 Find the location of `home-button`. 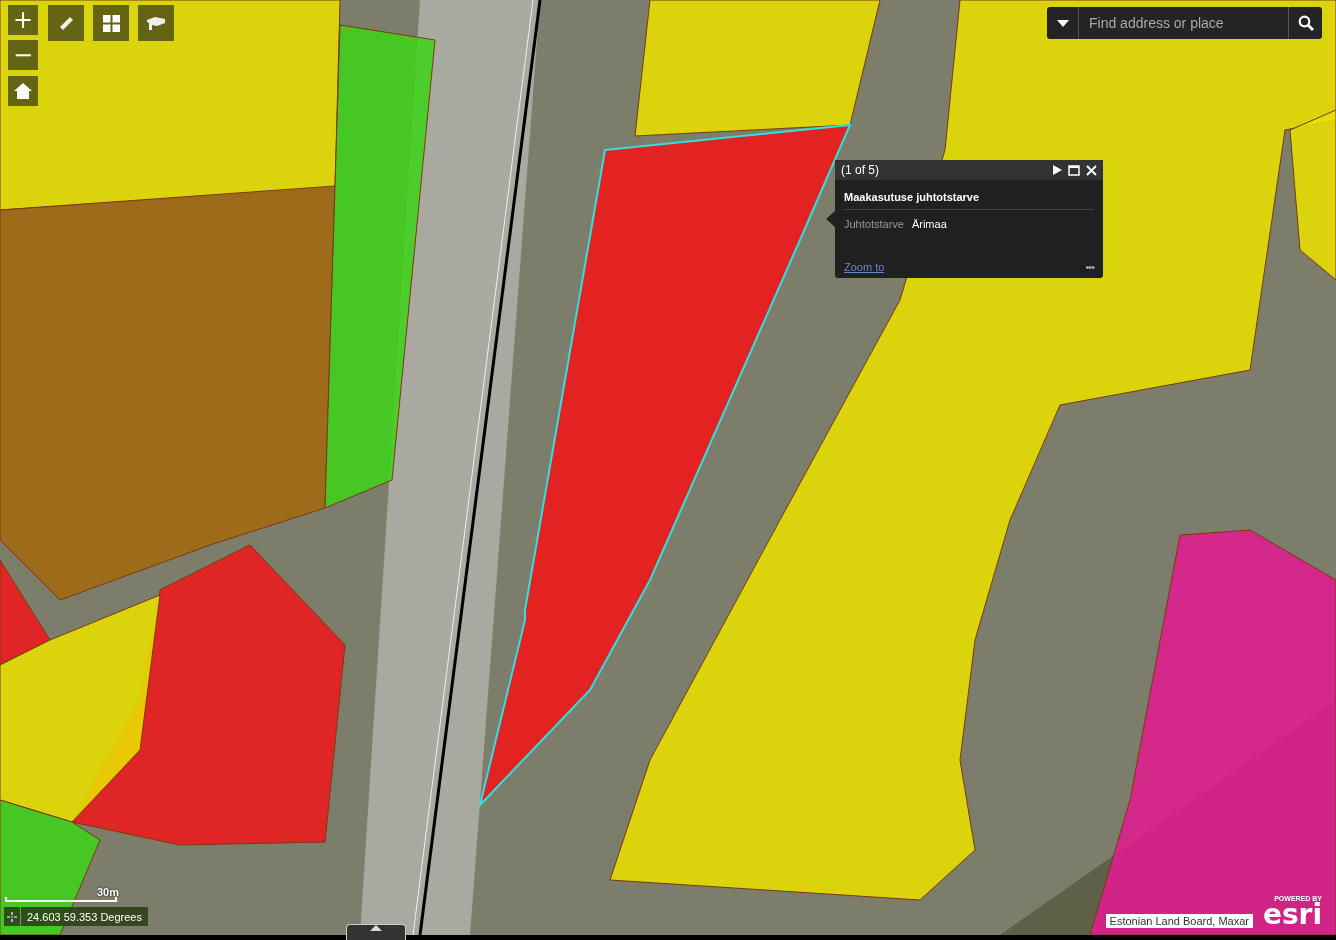

home-button is located at coordinates (23, 91).